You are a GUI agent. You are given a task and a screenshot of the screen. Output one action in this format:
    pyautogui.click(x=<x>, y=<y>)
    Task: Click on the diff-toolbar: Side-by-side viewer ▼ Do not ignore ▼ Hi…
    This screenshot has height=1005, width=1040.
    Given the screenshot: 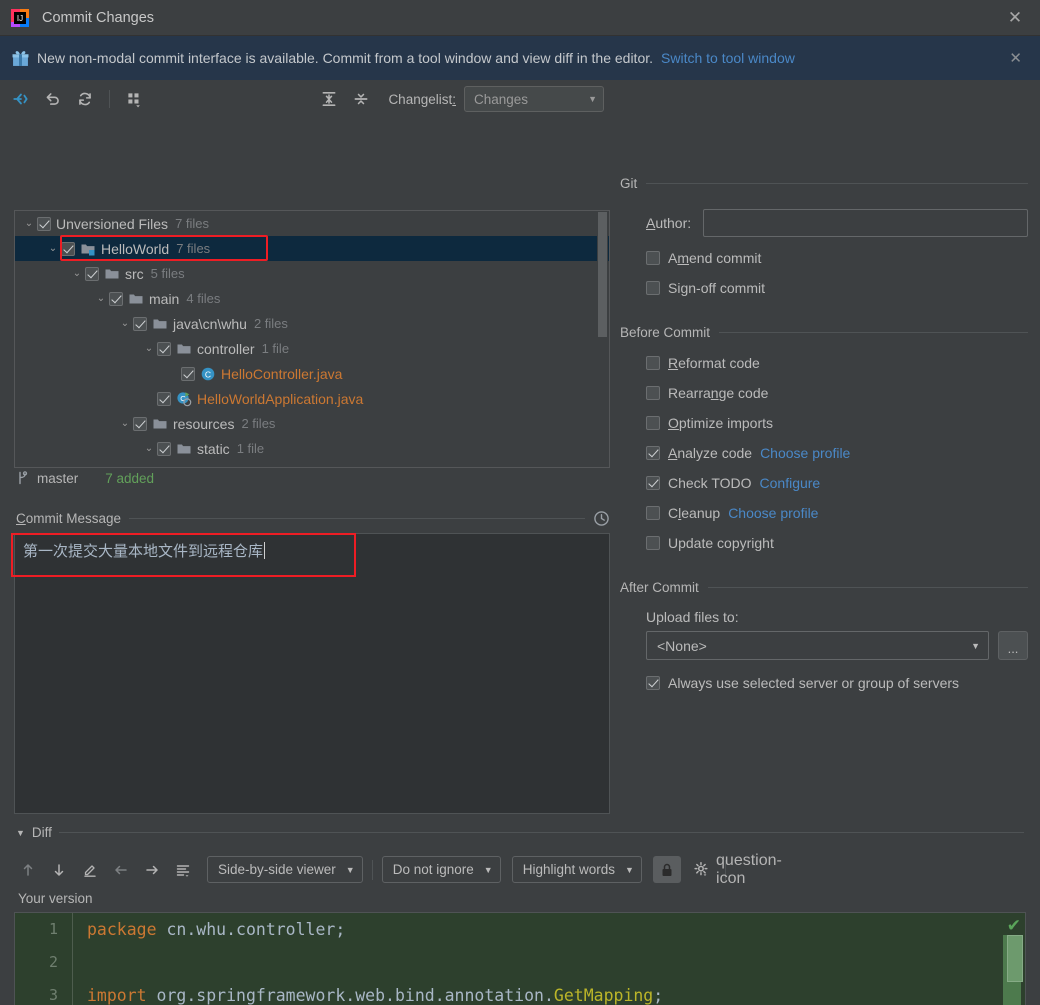 What is the action you would take?
    pyautogui.click(x=398, y=869)
    